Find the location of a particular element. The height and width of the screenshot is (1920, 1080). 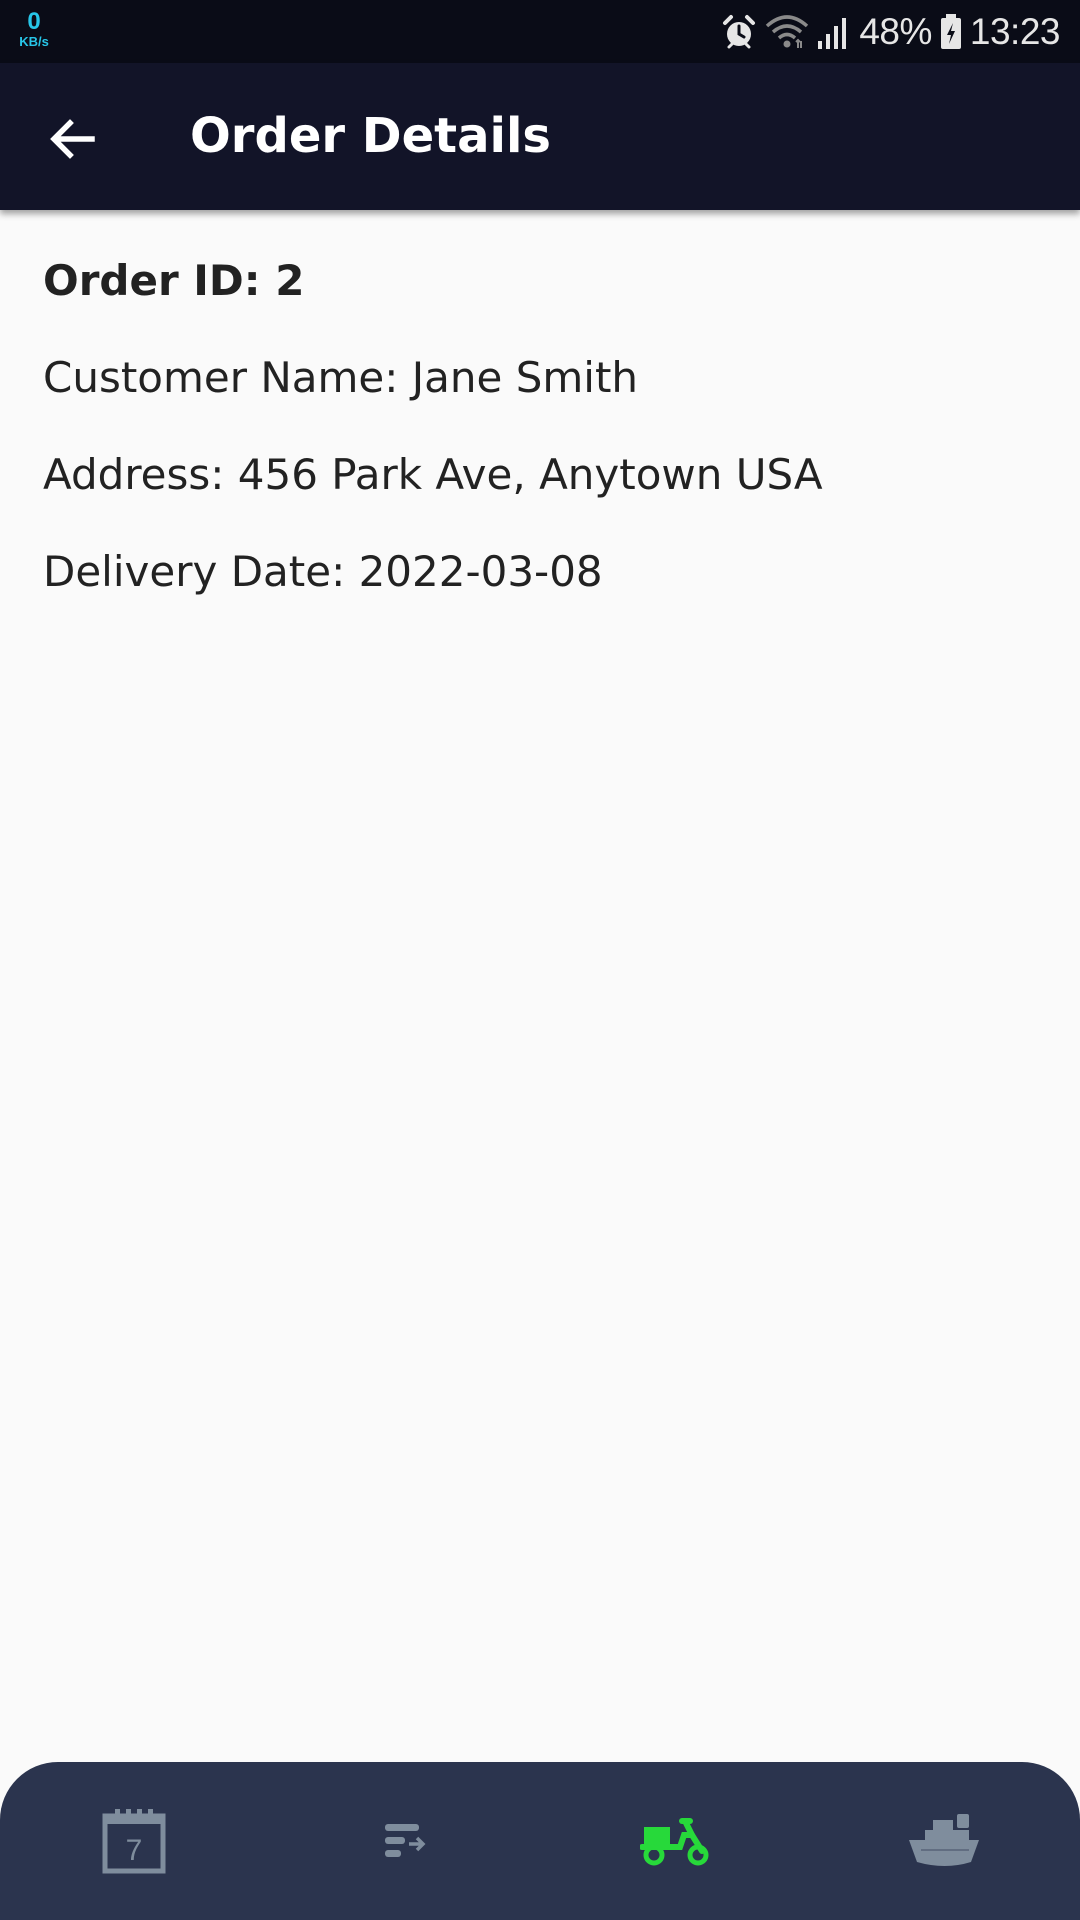

battery-percent: 48% is located at coordinates (895, 31).